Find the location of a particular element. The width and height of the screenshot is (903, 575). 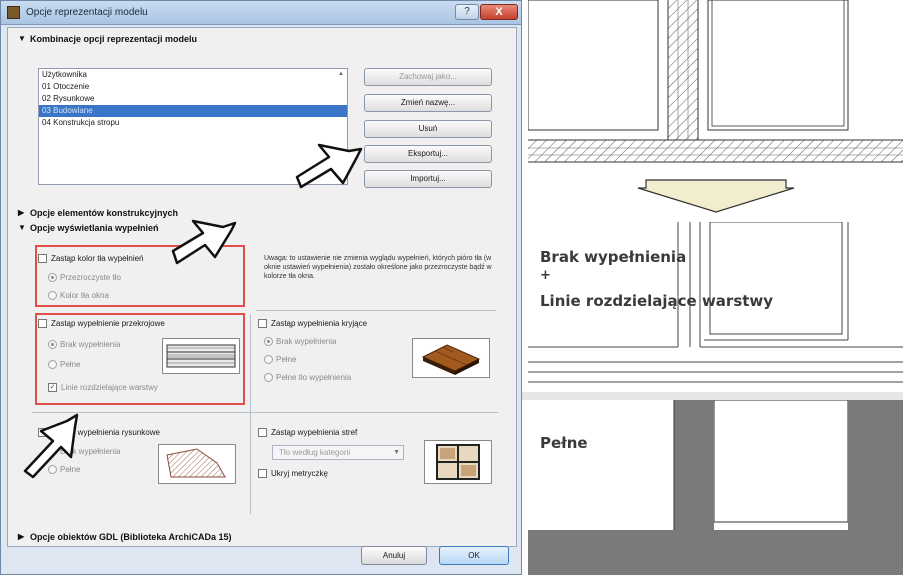

cover-fill-preview is located at coordinates (451, 358).